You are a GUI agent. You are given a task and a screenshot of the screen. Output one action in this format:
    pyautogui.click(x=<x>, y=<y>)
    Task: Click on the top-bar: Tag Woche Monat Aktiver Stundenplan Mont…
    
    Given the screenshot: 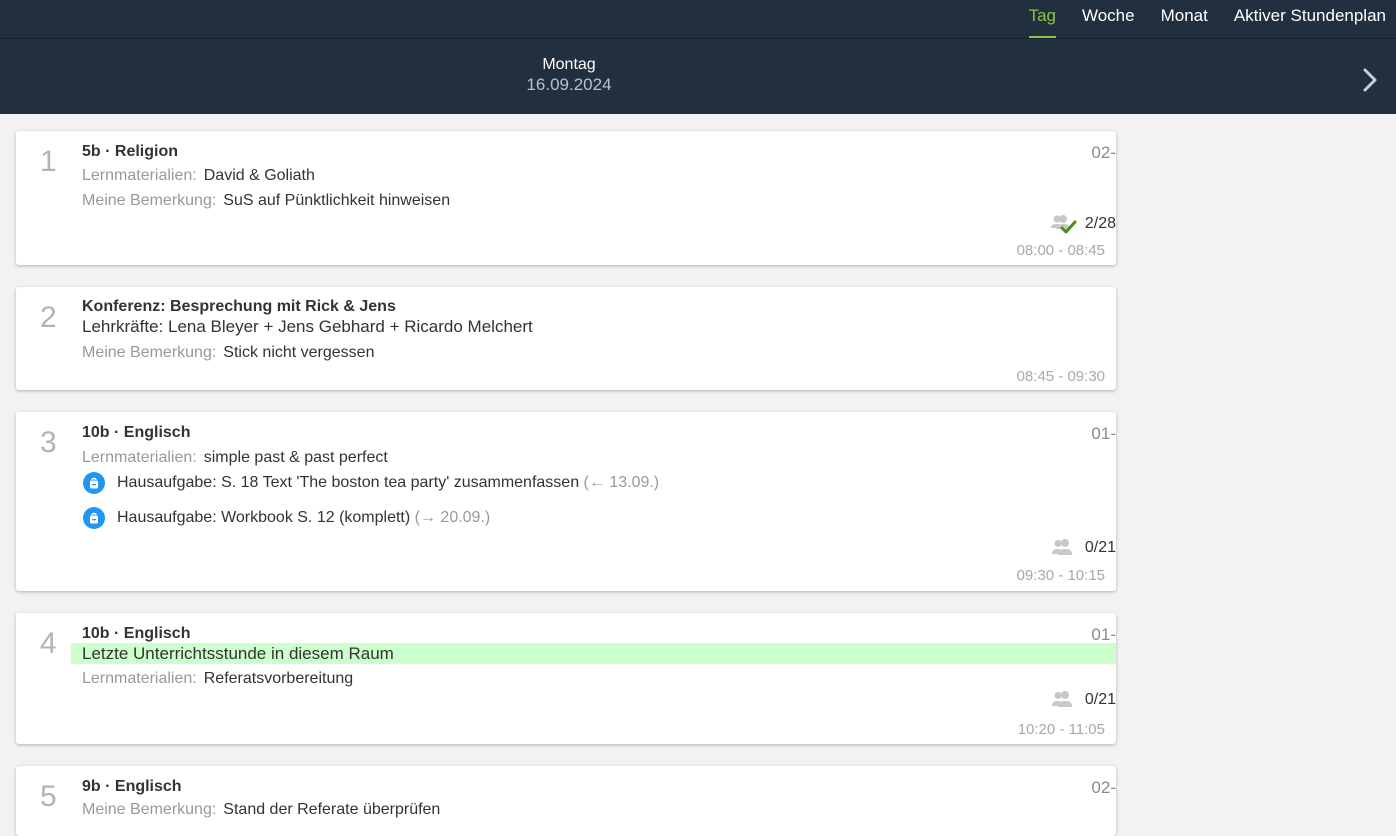 What is the action you would take?
    pyautogui.click(x=698, y=57)
    